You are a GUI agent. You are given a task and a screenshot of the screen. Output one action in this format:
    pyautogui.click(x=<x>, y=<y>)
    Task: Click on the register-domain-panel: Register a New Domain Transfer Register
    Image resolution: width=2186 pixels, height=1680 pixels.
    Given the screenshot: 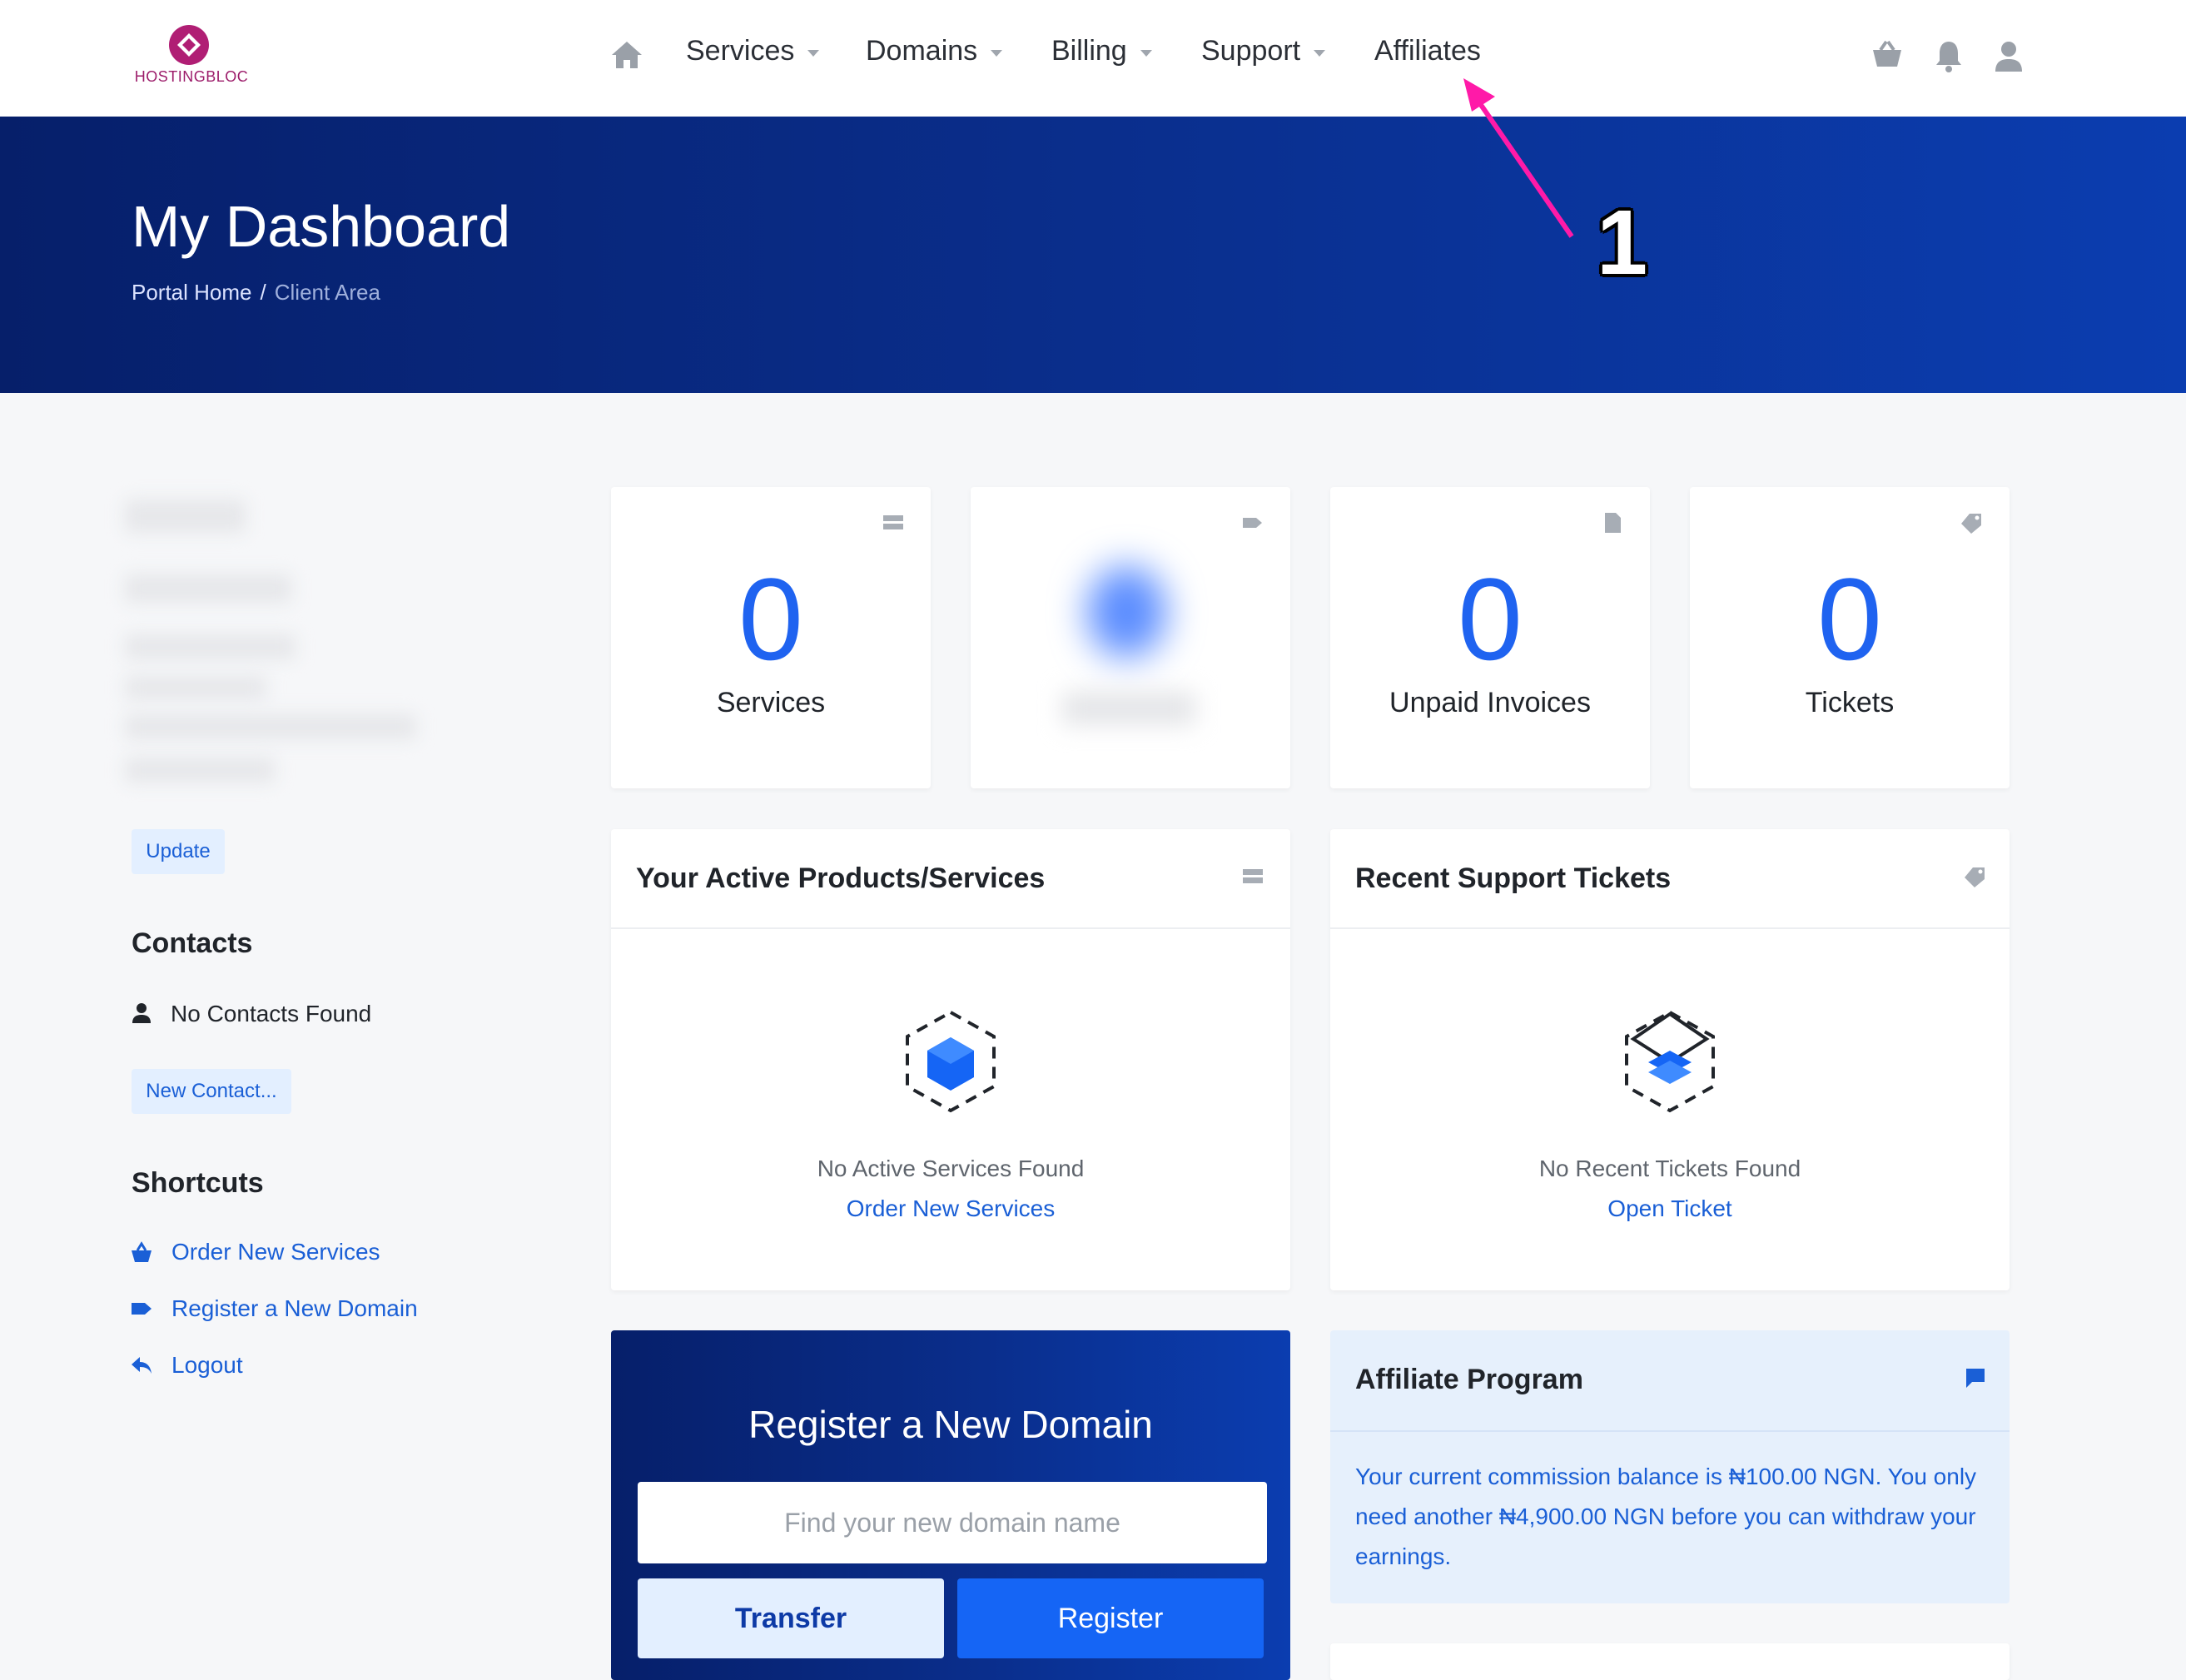 What is the action you would take?
    pyautogui.click(x=950, y=1505)
    